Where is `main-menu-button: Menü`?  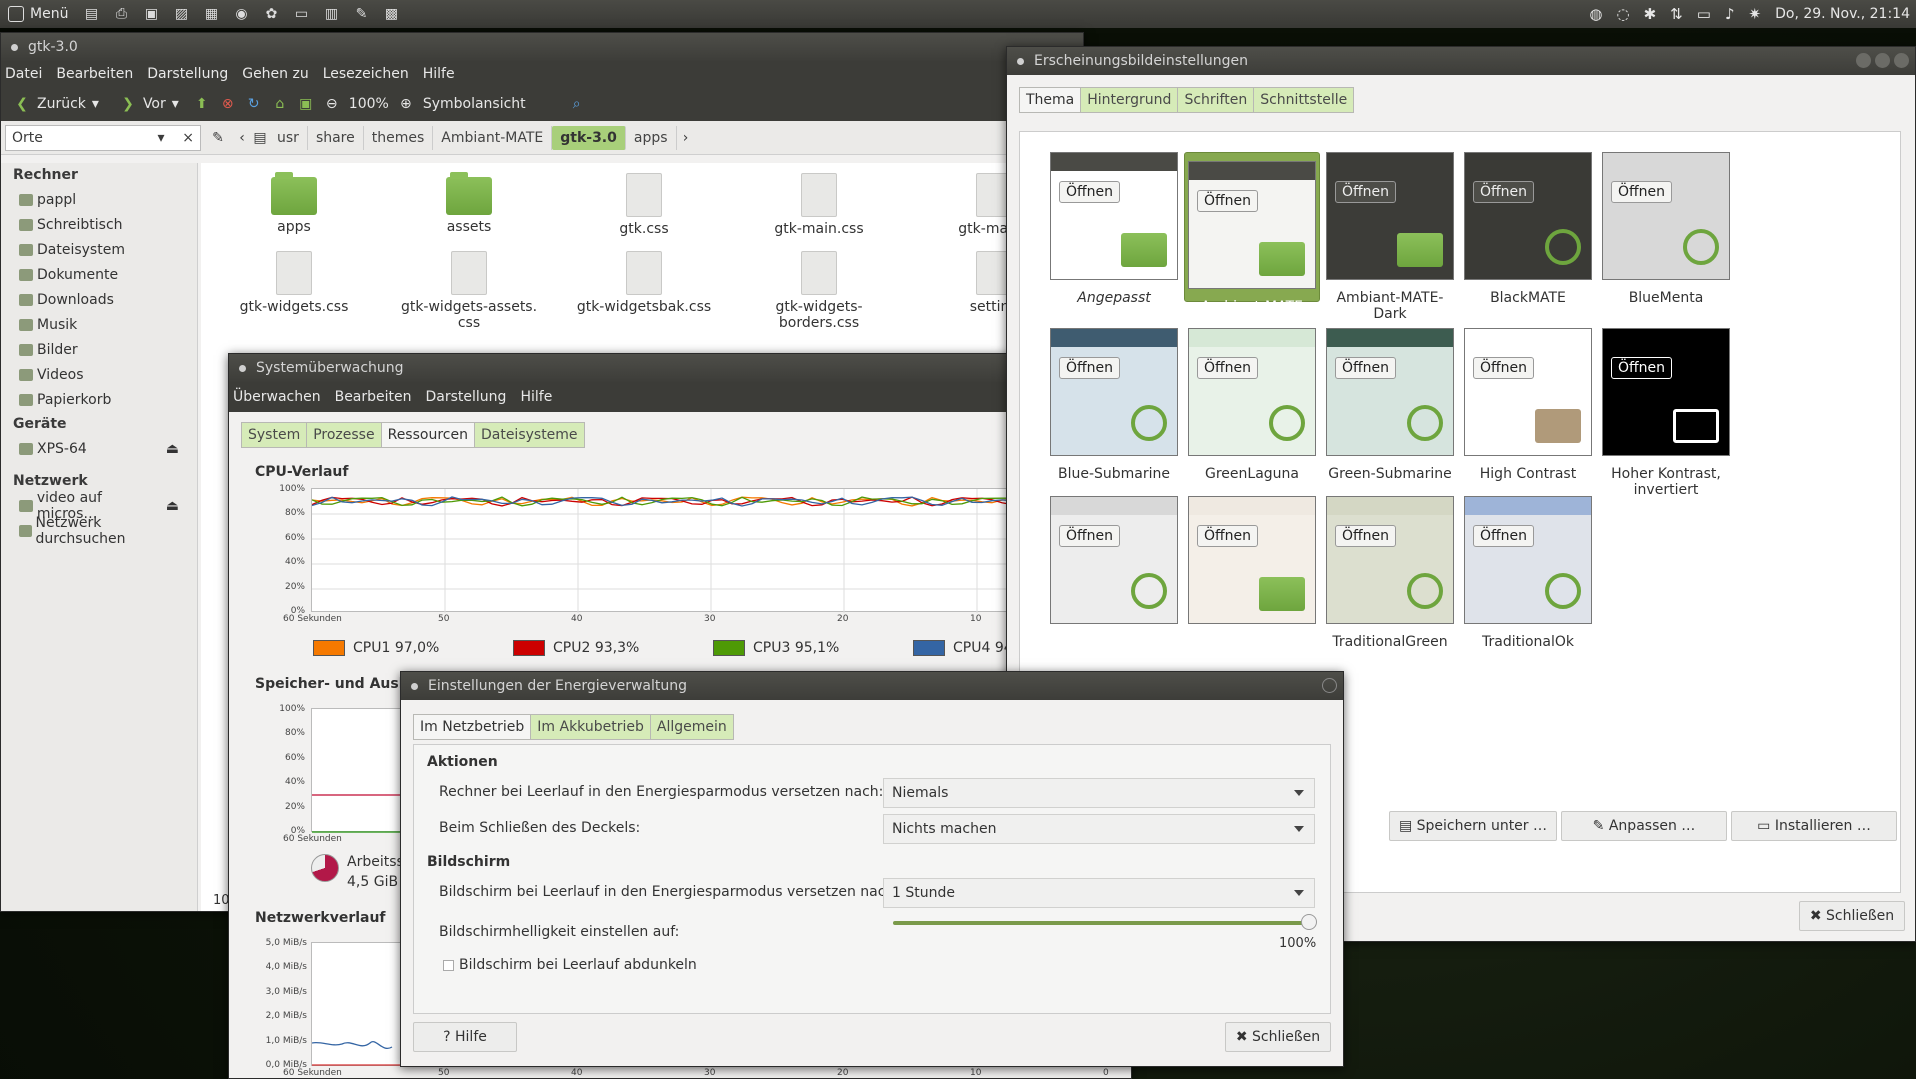
main-menu-button: Menü is located at coordinates (38, 14).